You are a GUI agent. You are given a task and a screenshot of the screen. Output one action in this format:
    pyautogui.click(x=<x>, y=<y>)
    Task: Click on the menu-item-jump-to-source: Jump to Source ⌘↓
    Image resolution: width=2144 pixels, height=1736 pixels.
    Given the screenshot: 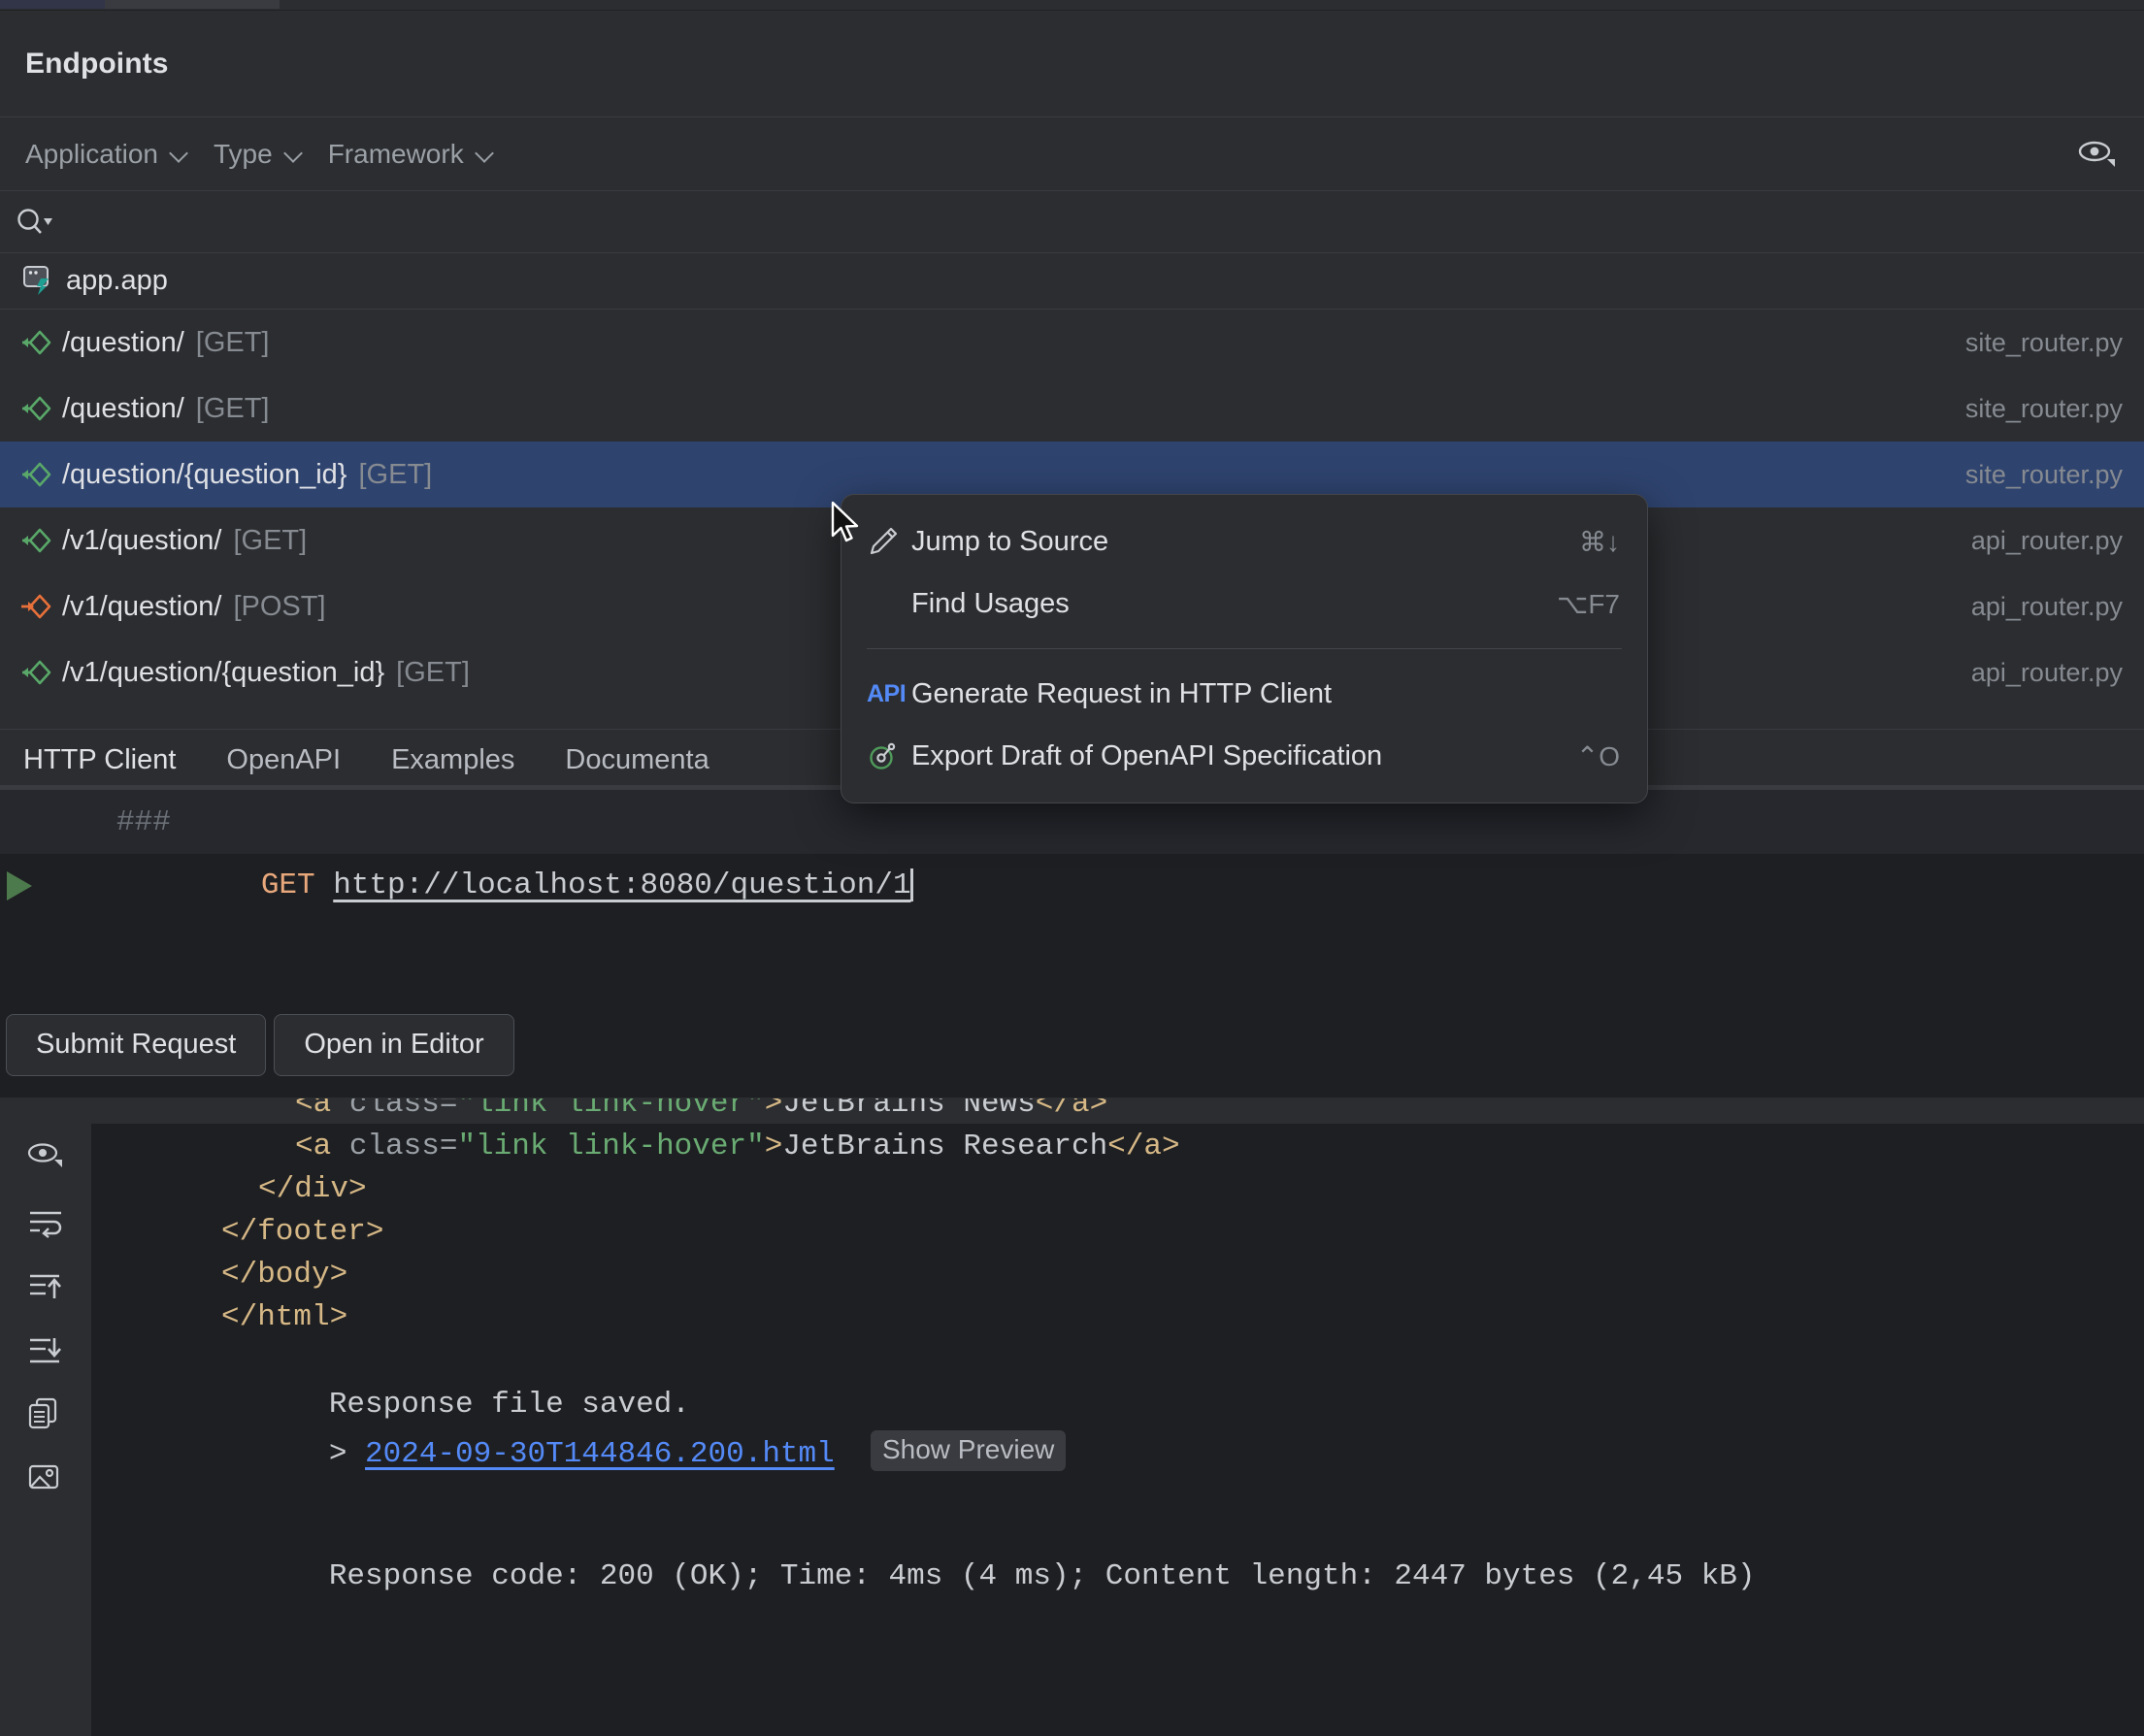 What is the action you would take?
    pyautogui.click(x=1244, y=541)
    